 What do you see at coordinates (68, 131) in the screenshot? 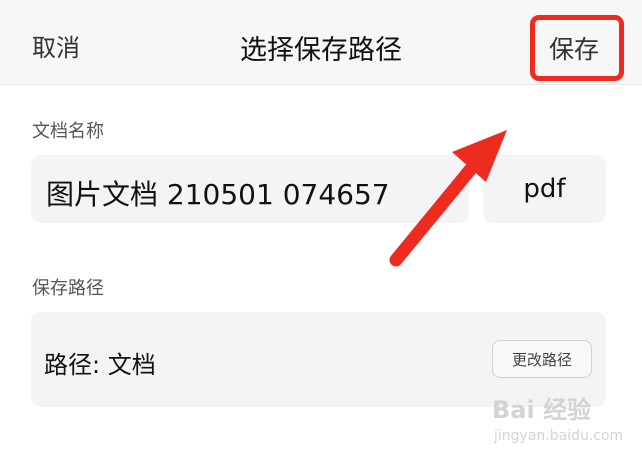
I see `document-name-label: 文档名称` at bounding box center [68, 131].